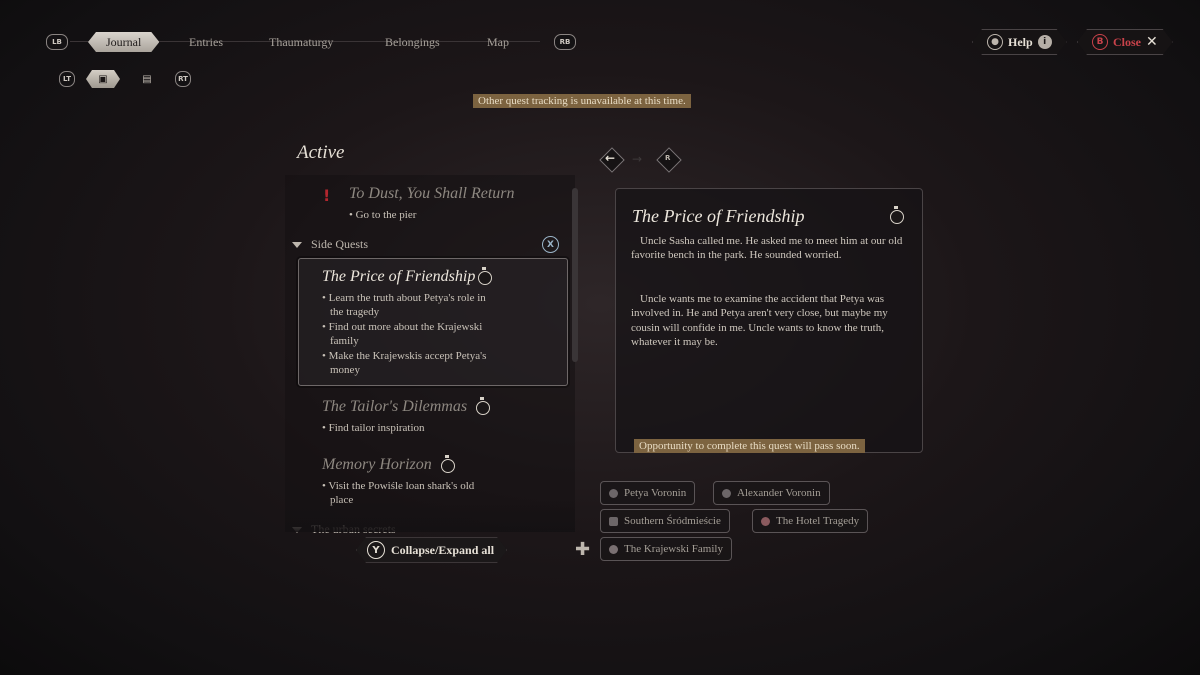  I want to click on main-quest-alert-icon: !, so click(327, 195).